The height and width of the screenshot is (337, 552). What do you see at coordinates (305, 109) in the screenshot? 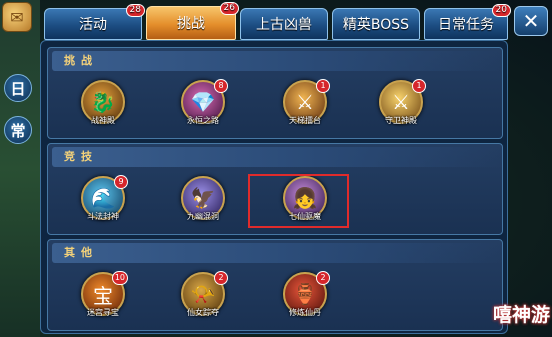
I see `item-ladder-arena: ⚔ 1 天梯擂台` at bounding box center [305, 109].